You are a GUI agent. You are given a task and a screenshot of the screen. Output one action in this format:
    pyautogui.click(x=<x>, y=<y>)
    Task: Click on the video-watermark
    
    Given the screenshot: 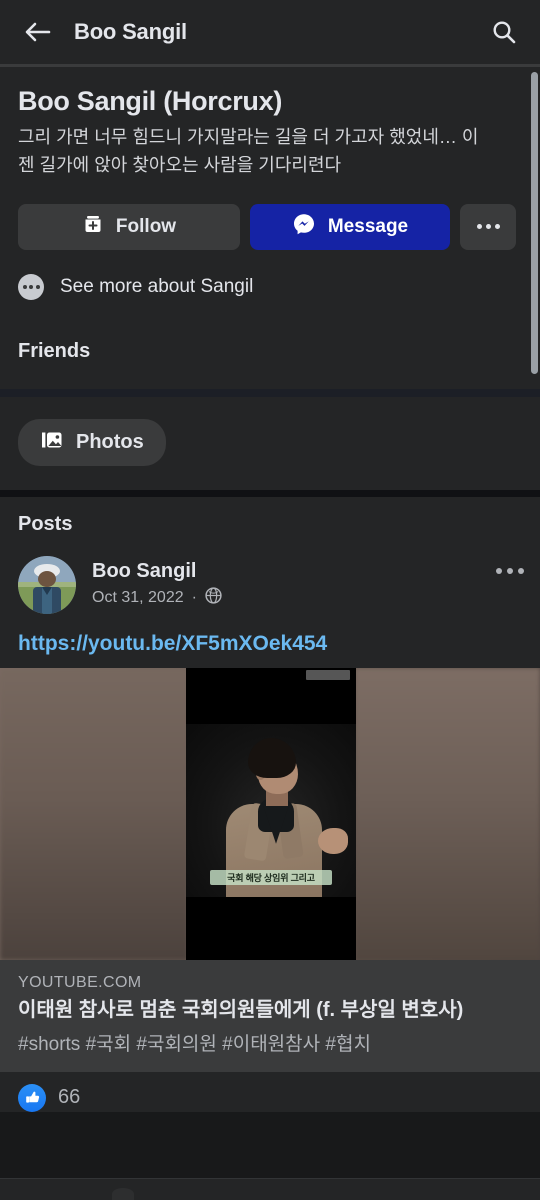 What is the action you would take?
    pyautogui.click(x=328, y=674)
    